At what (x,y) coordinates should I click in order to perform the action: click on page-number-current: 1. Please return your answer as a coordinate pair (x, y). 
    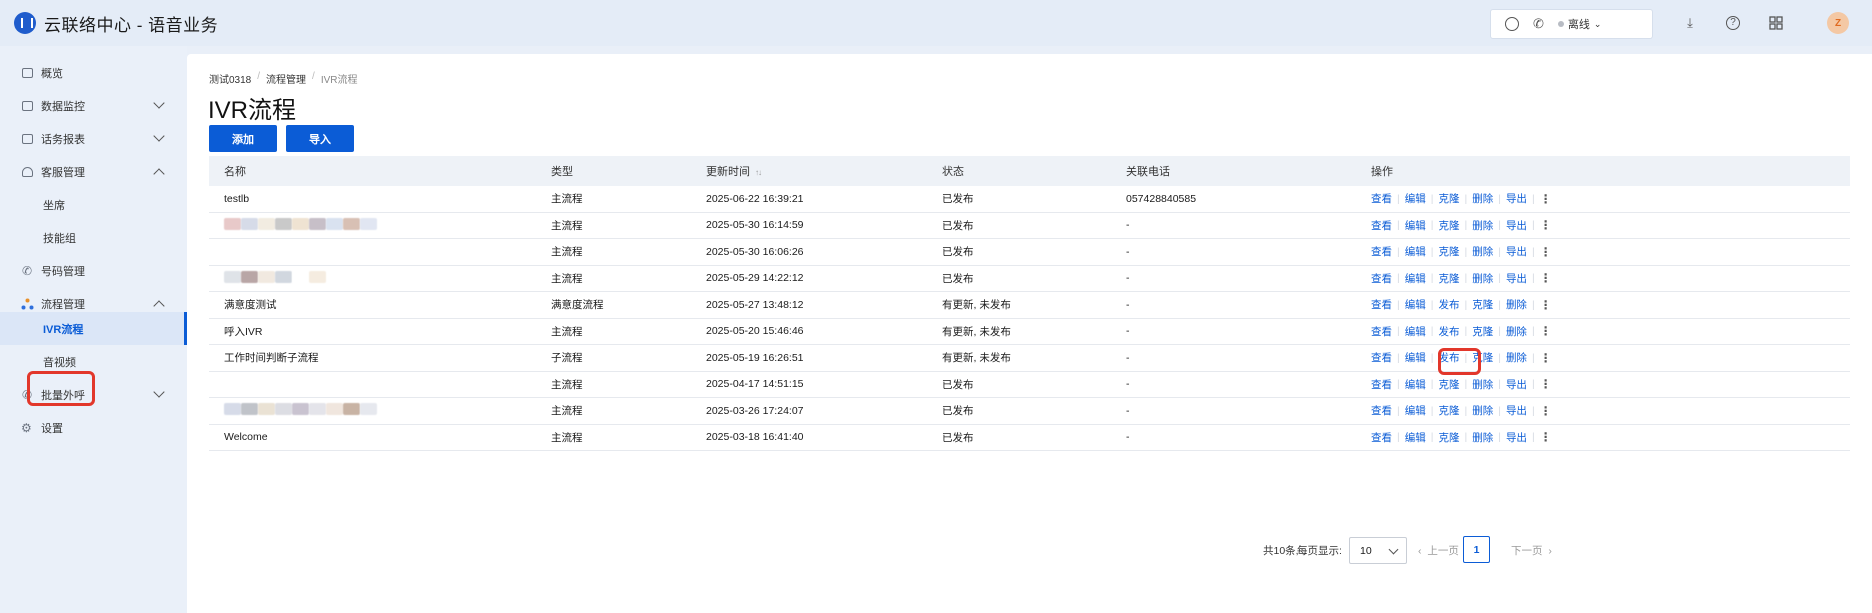
    Looking at the image, I should click on (1476, 549).